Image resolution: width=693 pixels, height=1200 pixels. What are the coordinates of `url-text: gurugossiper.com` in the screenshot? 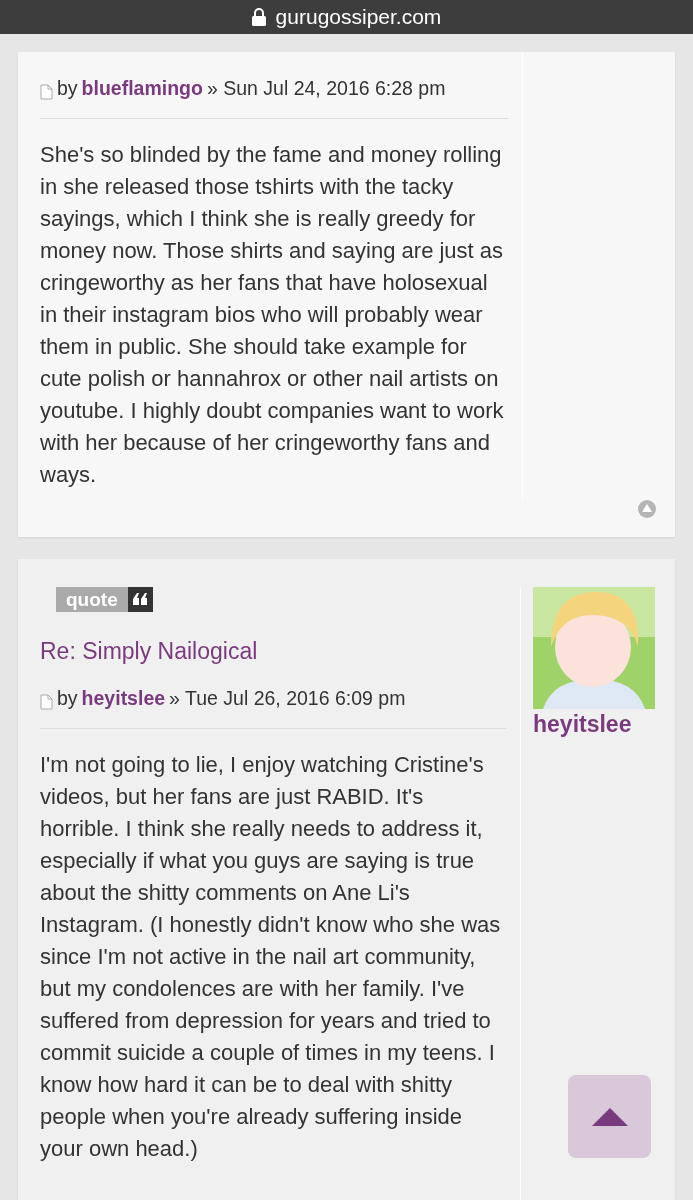 It's located at (358, 17).